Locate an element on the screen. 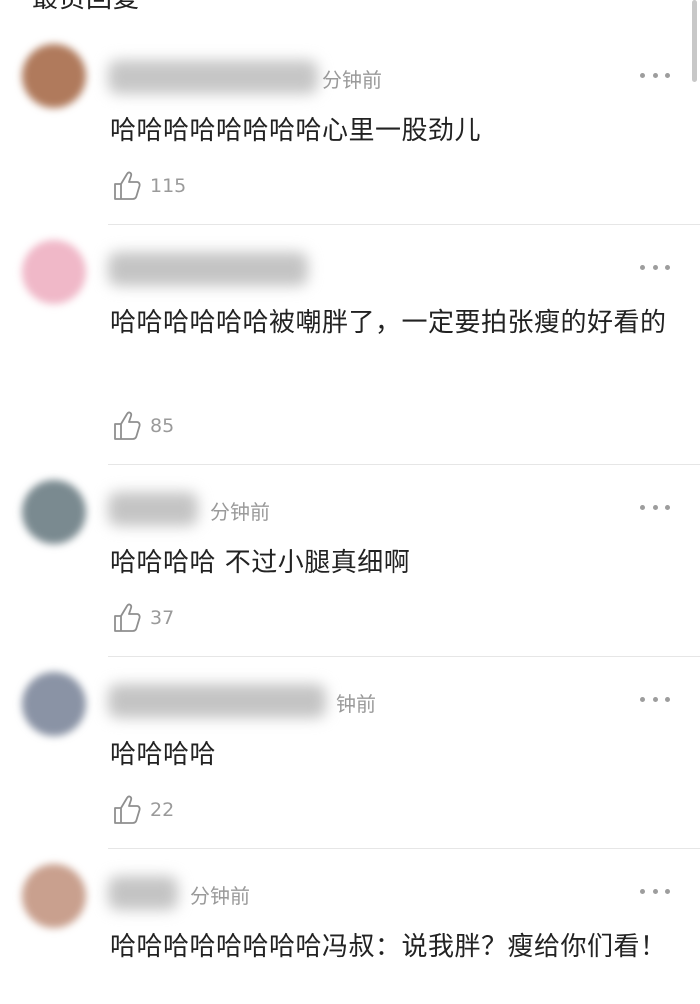 The image size is (700, 1004). like-button: 22 is located at coordinates (143, 810).